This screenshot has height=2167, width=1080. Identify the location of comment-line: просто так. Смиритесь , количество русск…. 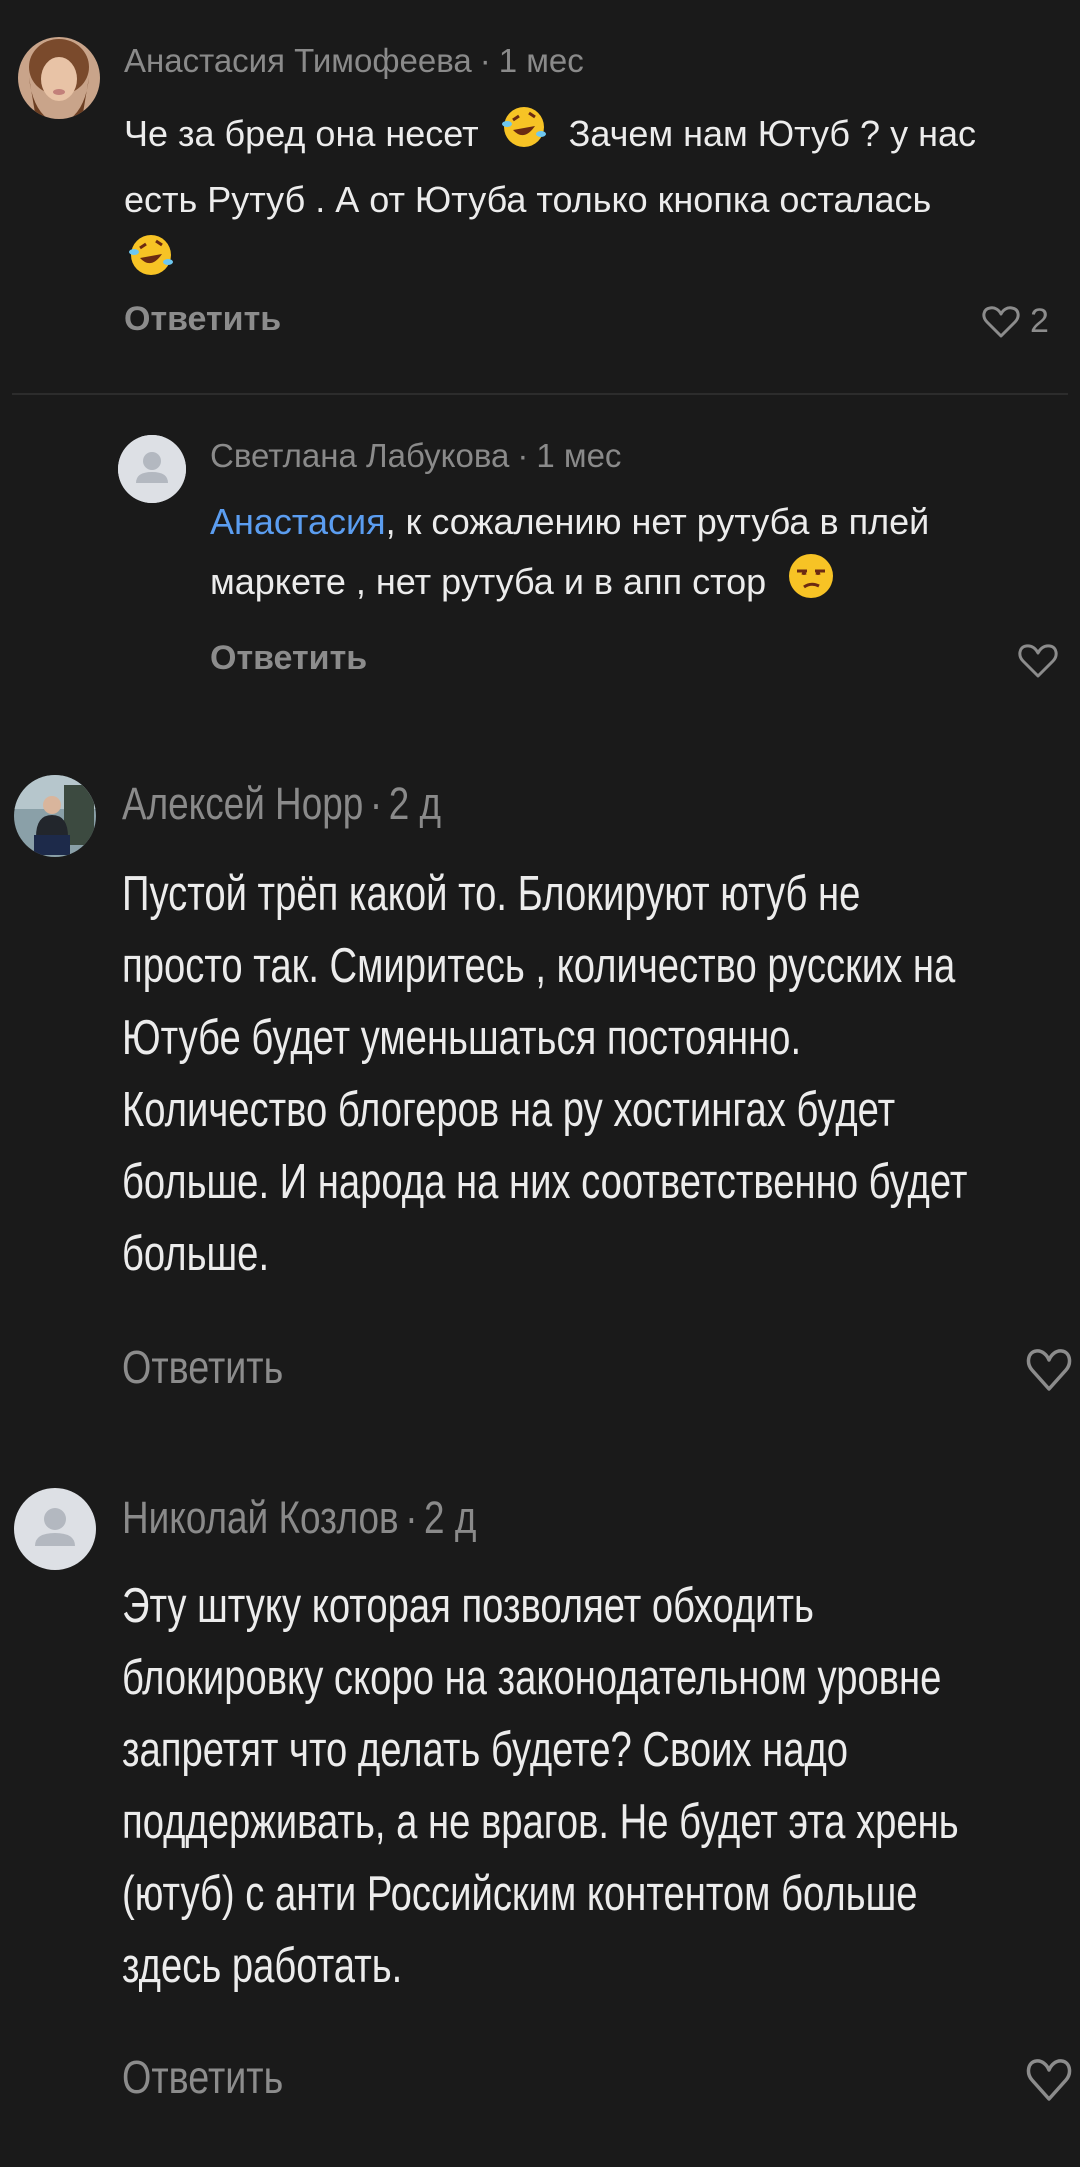
(539, 966).